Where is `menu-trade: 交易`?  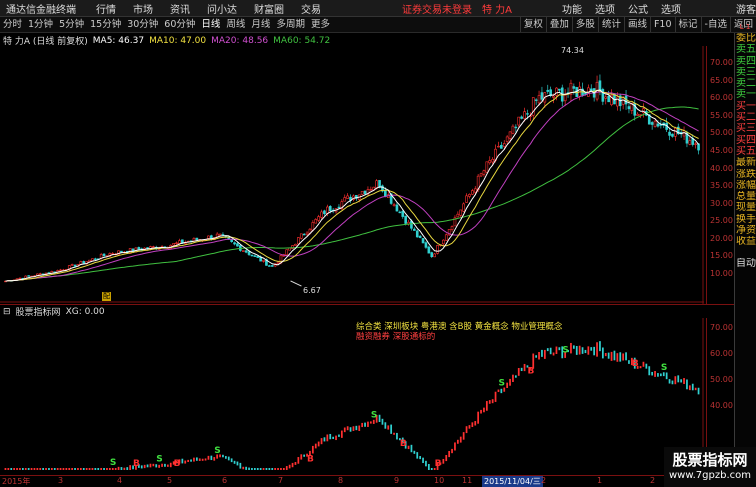
menu-trade: 交易 is located at coordinates (311, 8).